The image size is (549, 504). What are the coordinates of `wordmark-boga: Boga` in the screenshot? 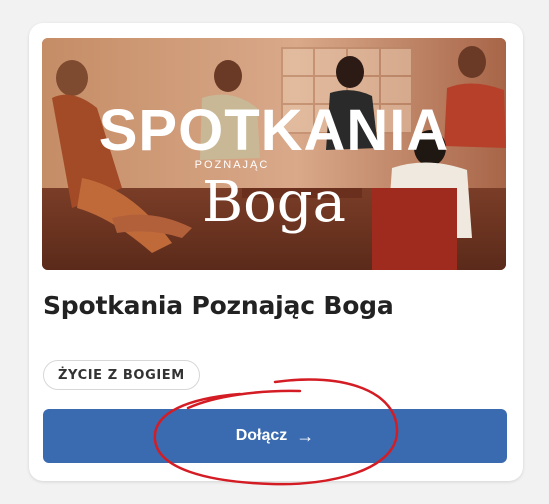 It's located at (274, 202).